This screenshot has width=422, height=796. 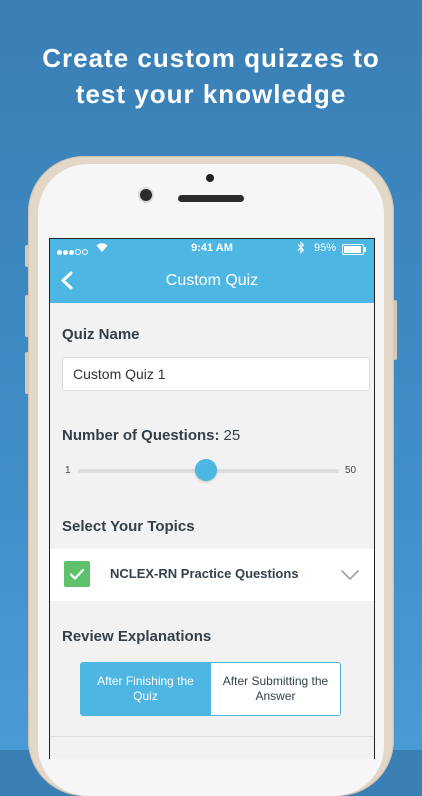 I want to click on topic-checkbox, so click(x=77, y=574).